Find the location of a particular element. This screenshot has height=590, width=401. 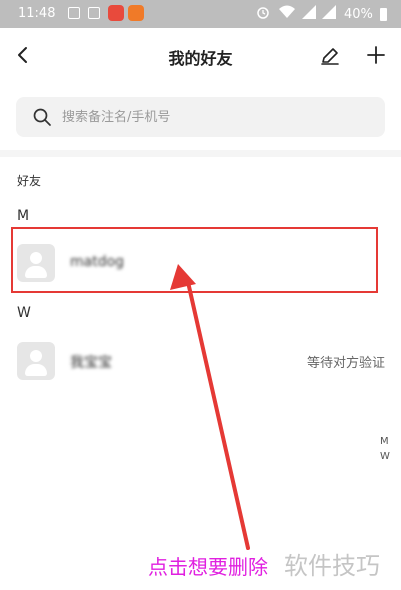

annotation-arrow is located at coordinates (210, 407).